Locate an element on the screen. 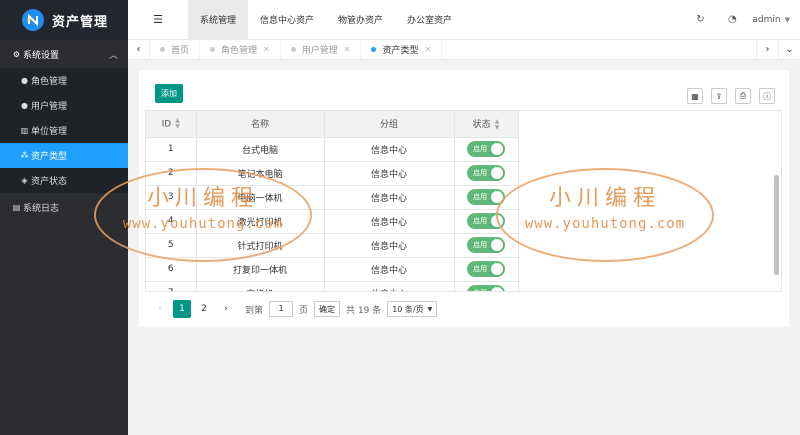 This screenshot has height=435, width=800. nav-tab-property: 物管办资产 is located at coordinates (360, 20).